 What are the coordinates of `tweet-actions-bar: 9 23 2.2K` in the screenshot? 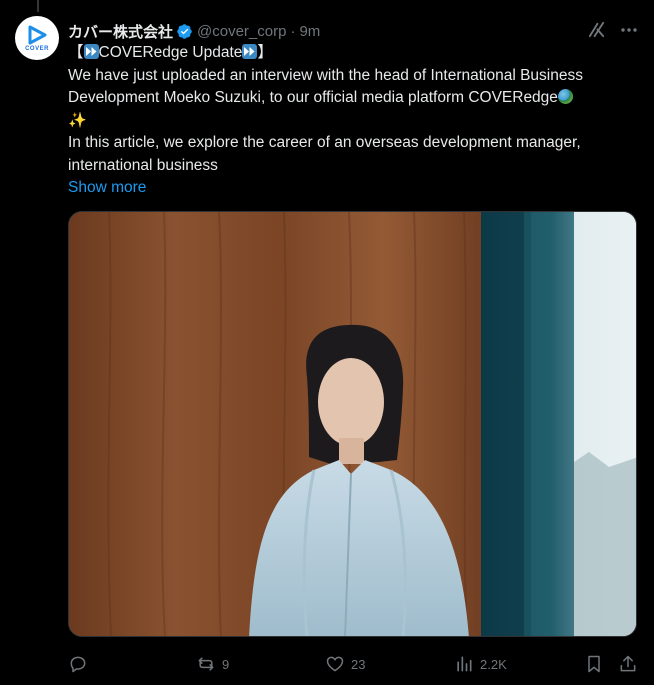 It's located at (354, 664).